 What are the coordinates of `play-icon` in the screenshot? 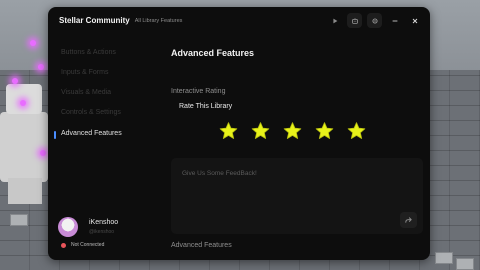 It's located at (334, 20).